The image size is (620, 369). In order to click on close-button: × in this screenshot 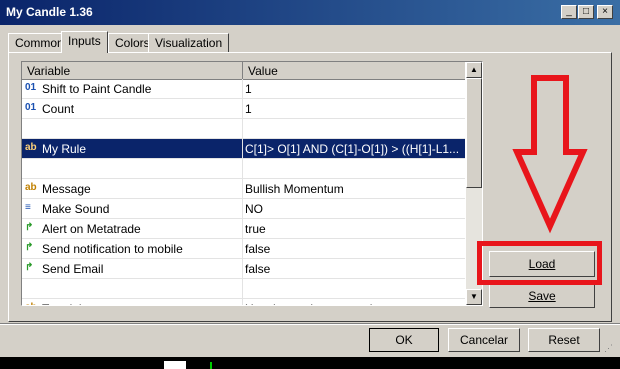, I will do `click(605, 12)`.